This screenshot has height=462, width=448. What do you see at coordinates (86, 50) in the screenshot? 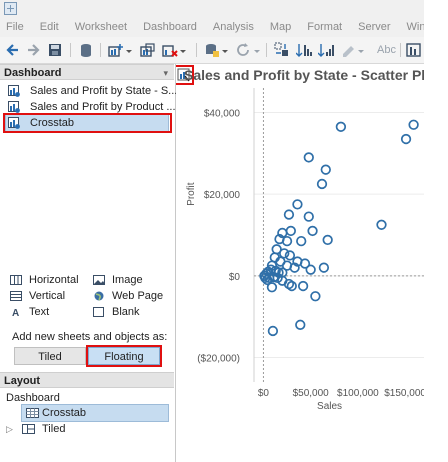
I see `data-source-icon` at bounding box center [86, 50].